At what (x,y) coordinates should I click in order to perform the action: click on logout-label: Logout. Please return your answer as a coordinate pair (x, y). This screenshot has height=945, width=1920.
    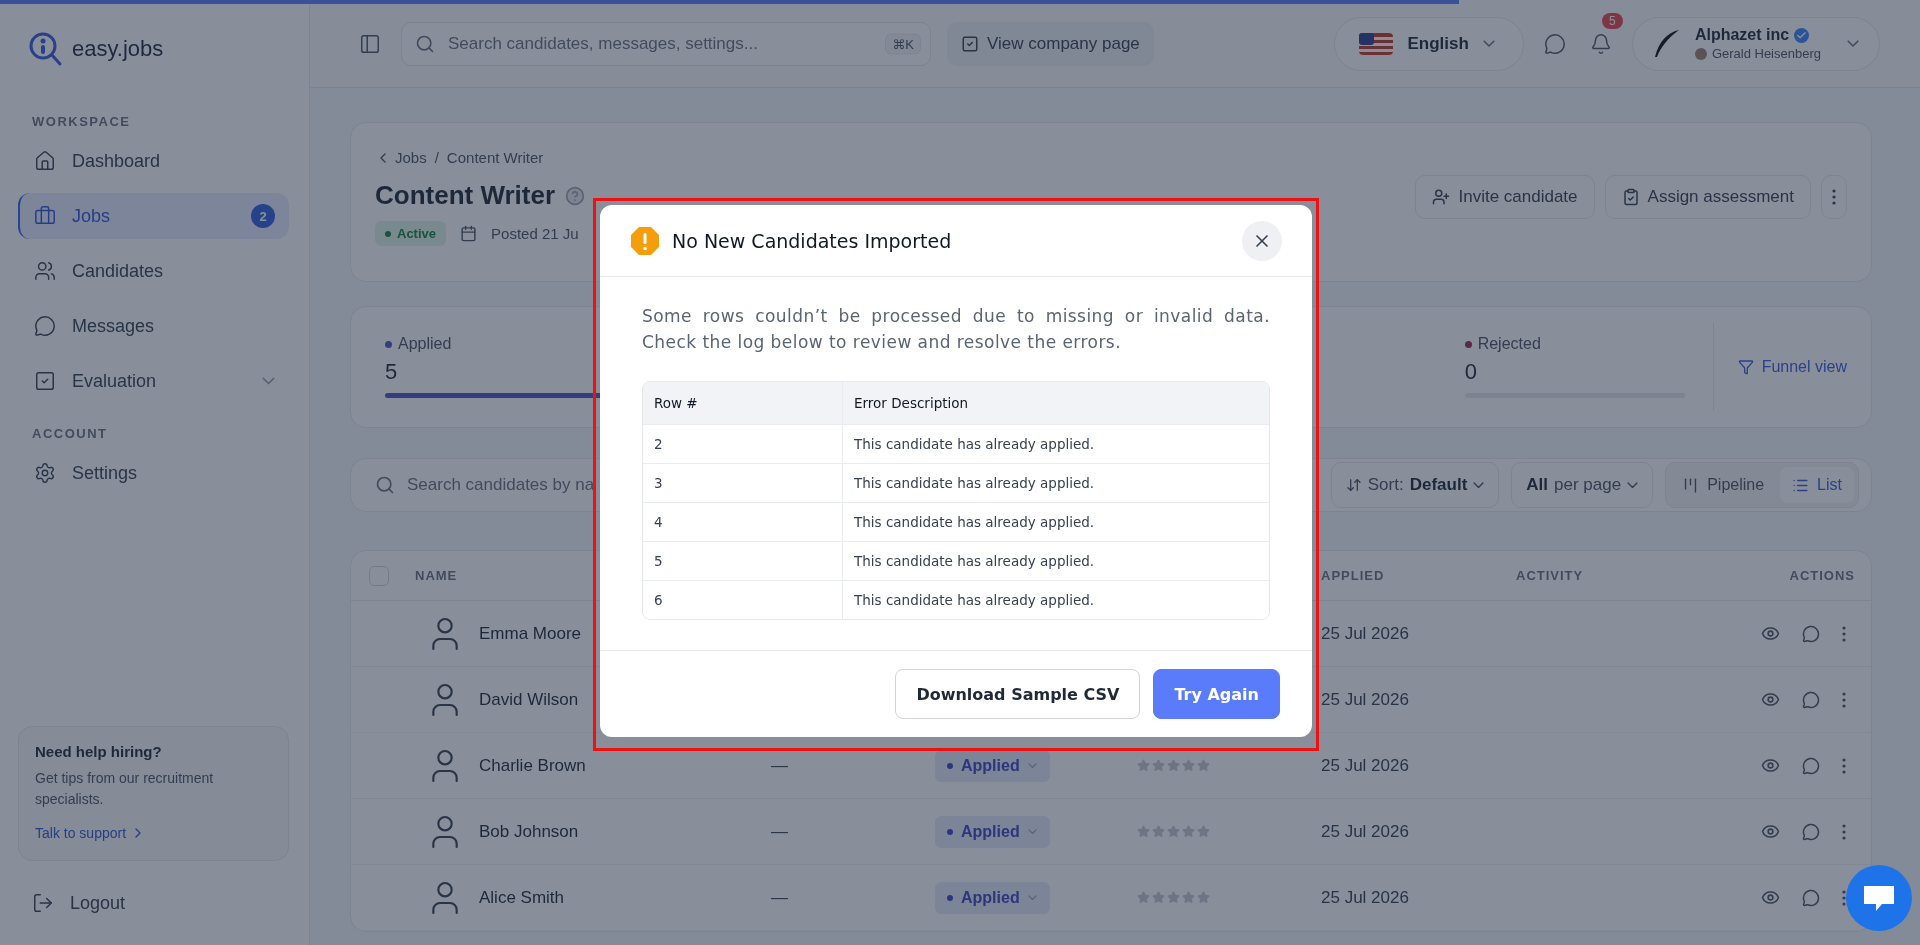
    Looking at the image, I should click on (98, 903).